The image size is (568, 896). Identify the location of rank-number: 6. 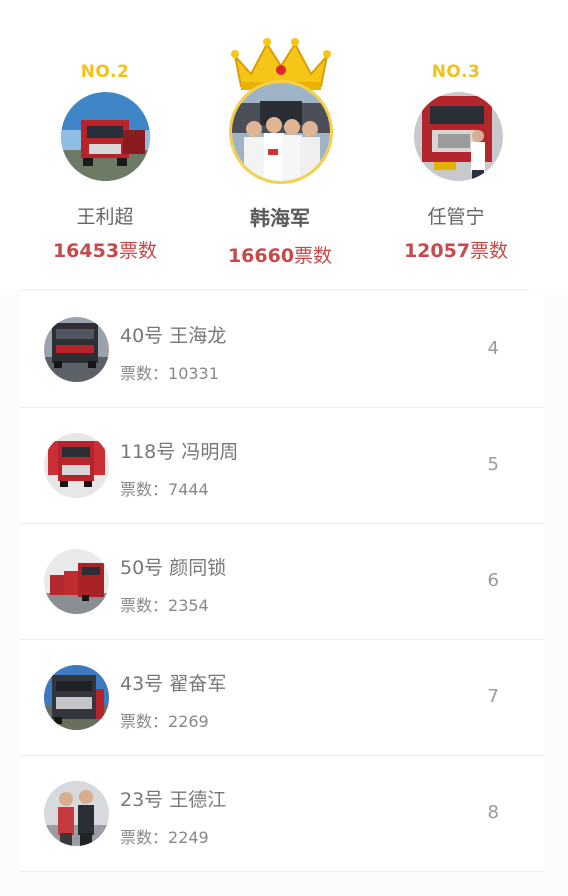
(493, 580).